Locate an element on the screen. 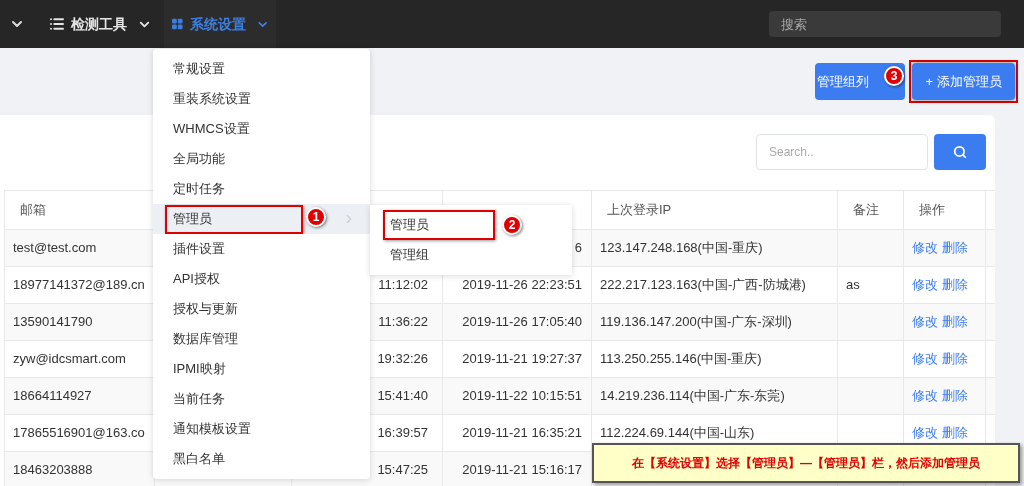 This screenshot has height=486, width=1024. table-cell-text: 13590141790 is located at coordinates (53, 322).